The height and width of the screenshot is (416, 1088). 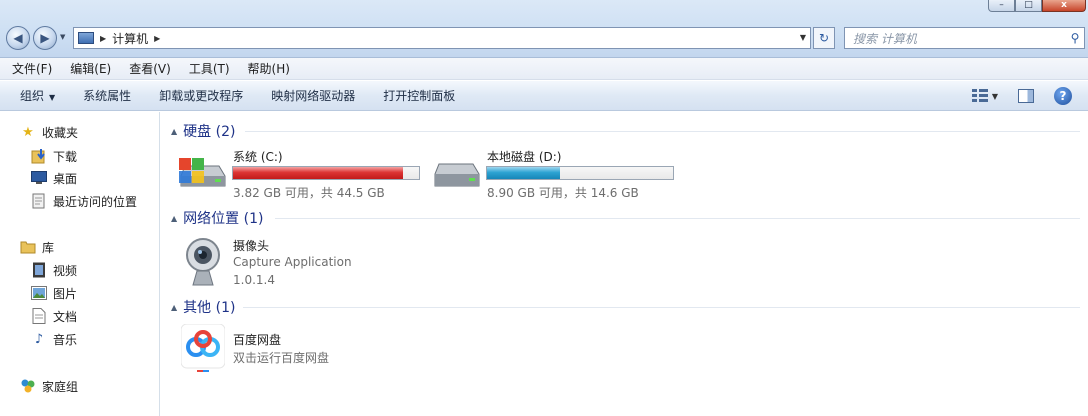 I want to click on forward-arrow-icon: ▶, so click(x=45, y=38).